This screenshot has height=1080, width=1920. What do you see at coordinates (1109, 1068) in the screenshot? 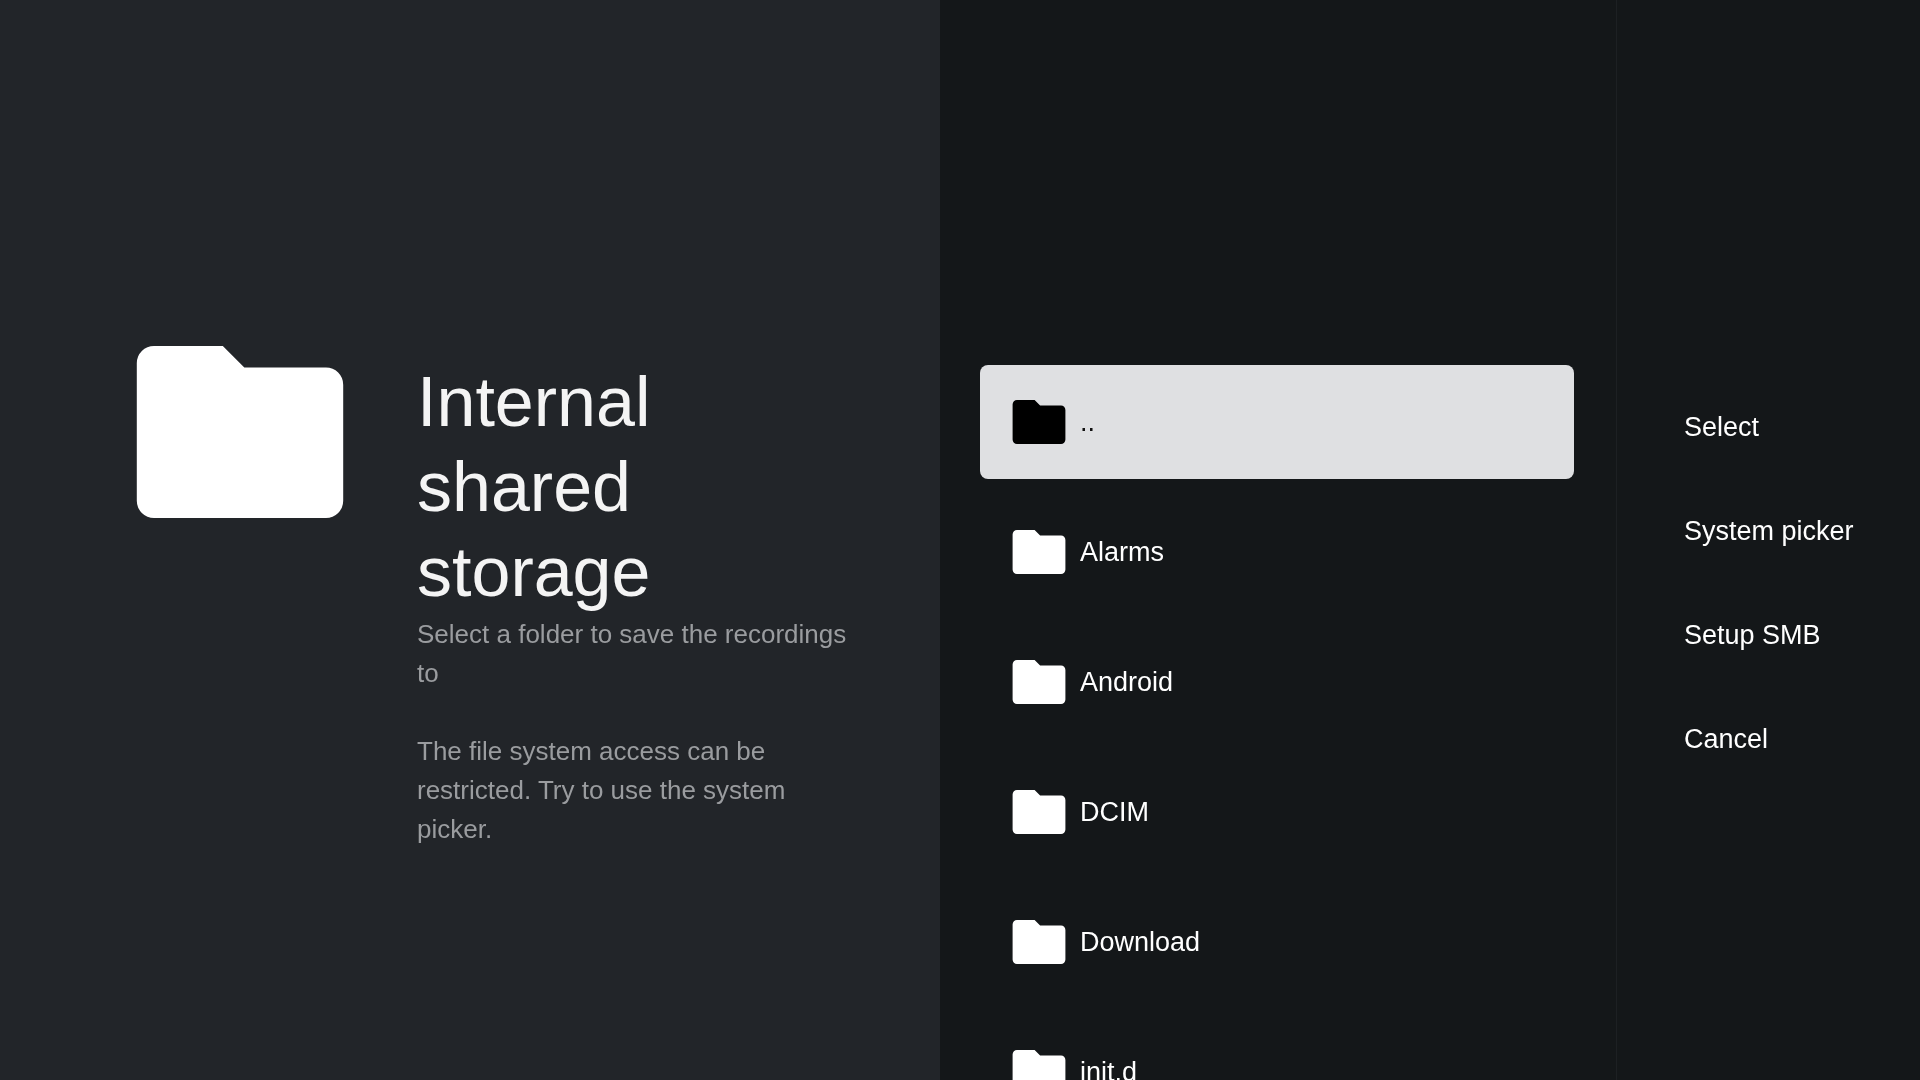
I see `folder-name: init.d` at bounding box center [1109, 1068].